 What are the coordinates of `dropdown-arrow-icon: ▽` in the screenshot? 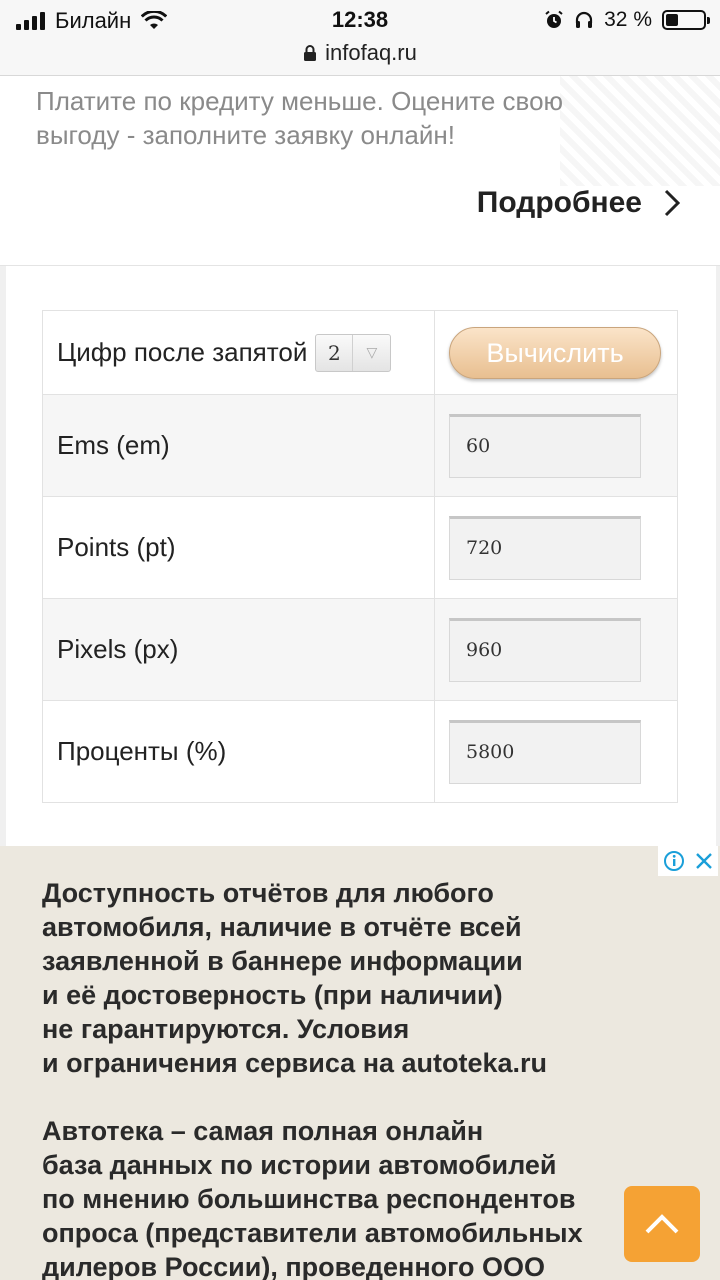 It's located at (371, 352).